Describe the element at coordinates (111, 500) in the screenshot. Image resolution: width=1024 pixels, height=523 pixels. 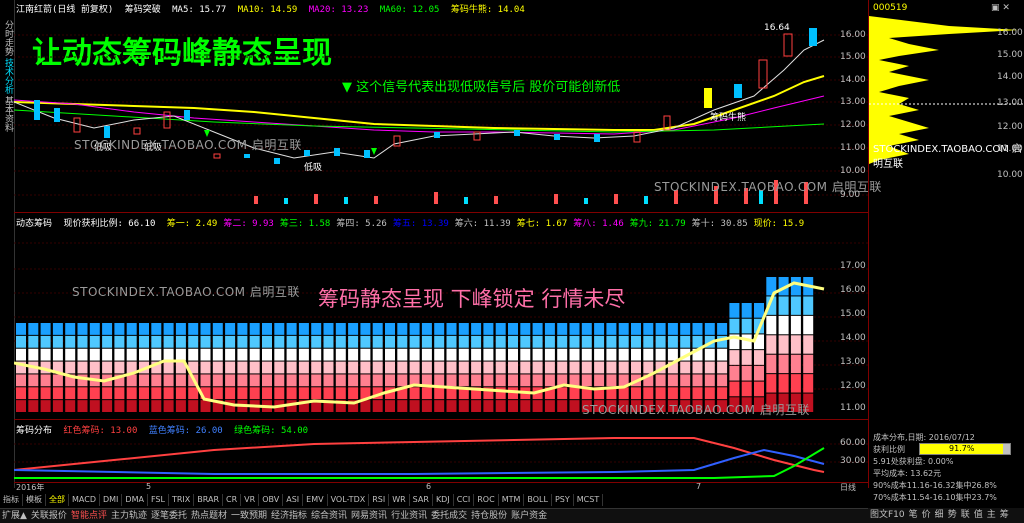
I see `indicator-tab-4: DMI` at that location.